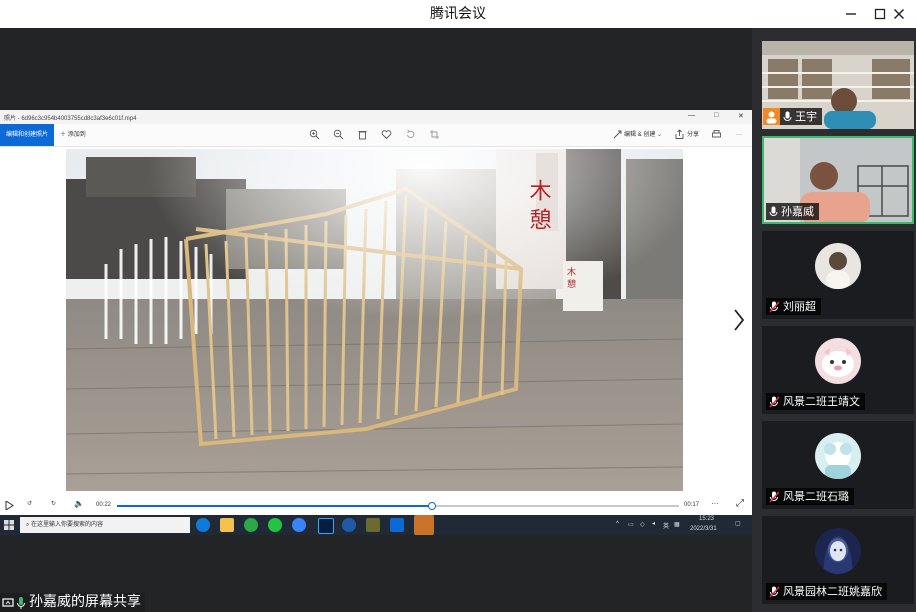  I want to click on active-app-icon, so click(424, 525).